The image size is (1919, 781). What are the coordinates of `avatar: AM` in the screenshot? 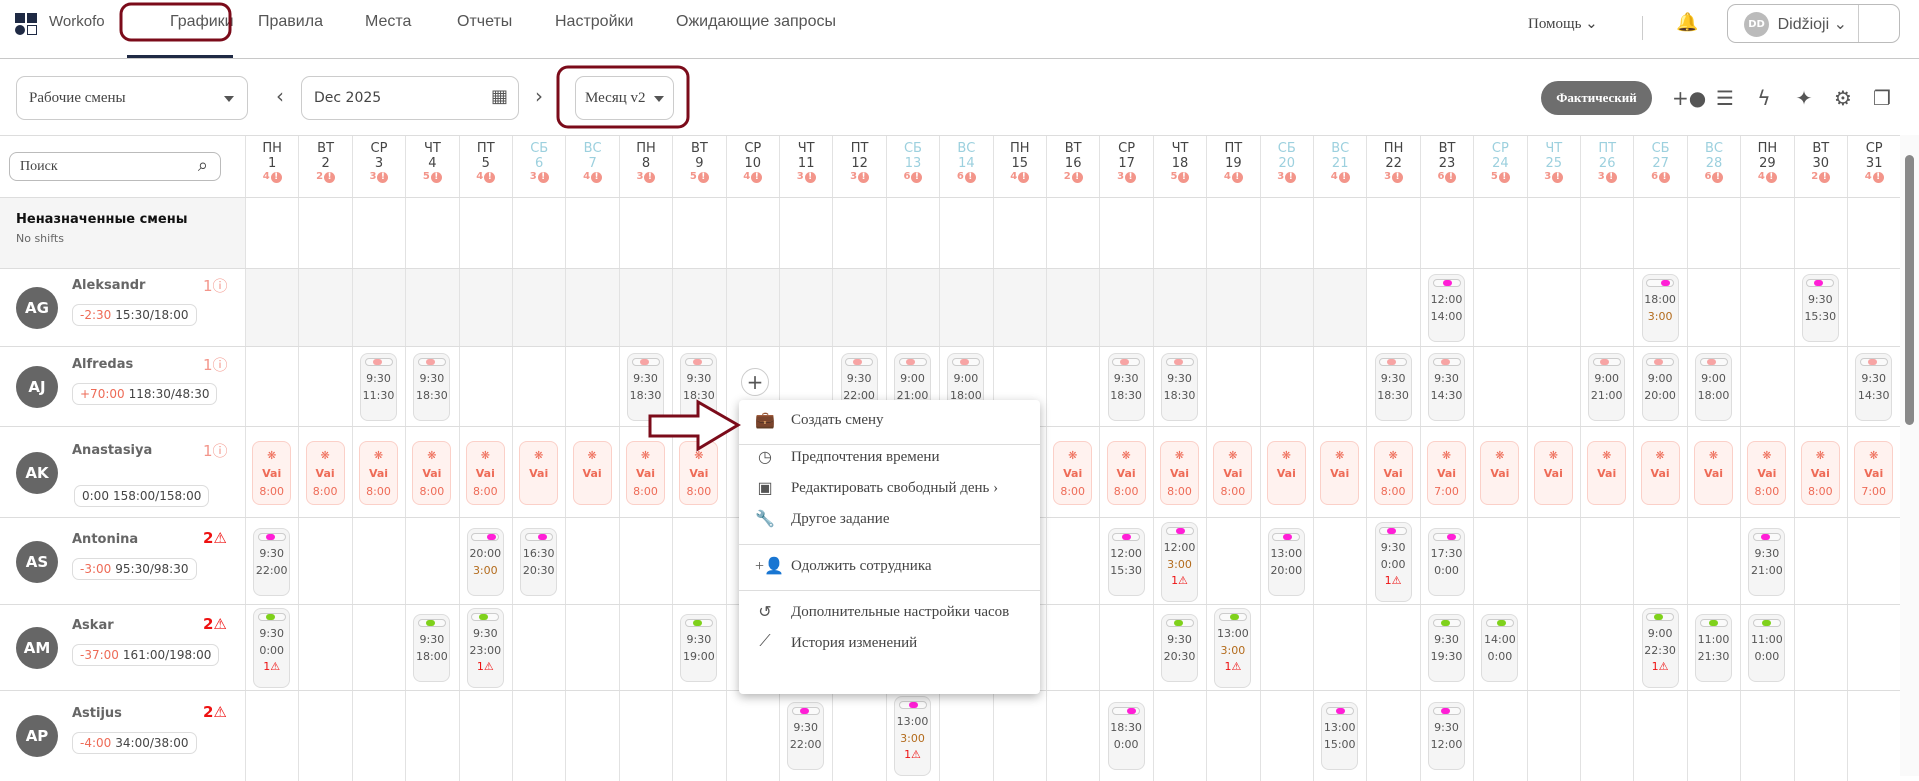 It's located at (37, 648).